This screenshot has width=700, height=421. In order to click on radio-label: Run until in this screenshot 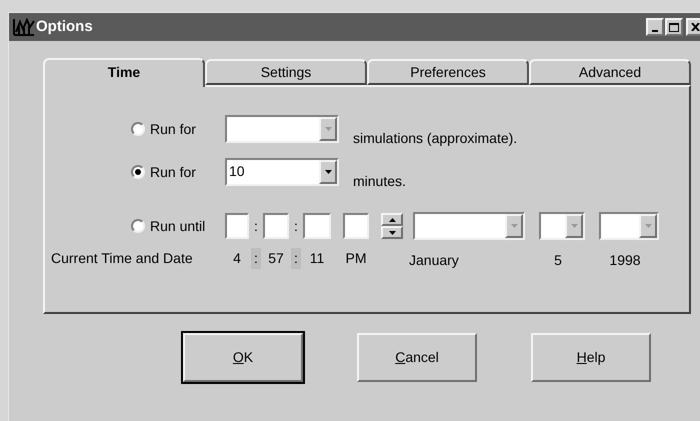, I will do `click(178, 226)`.